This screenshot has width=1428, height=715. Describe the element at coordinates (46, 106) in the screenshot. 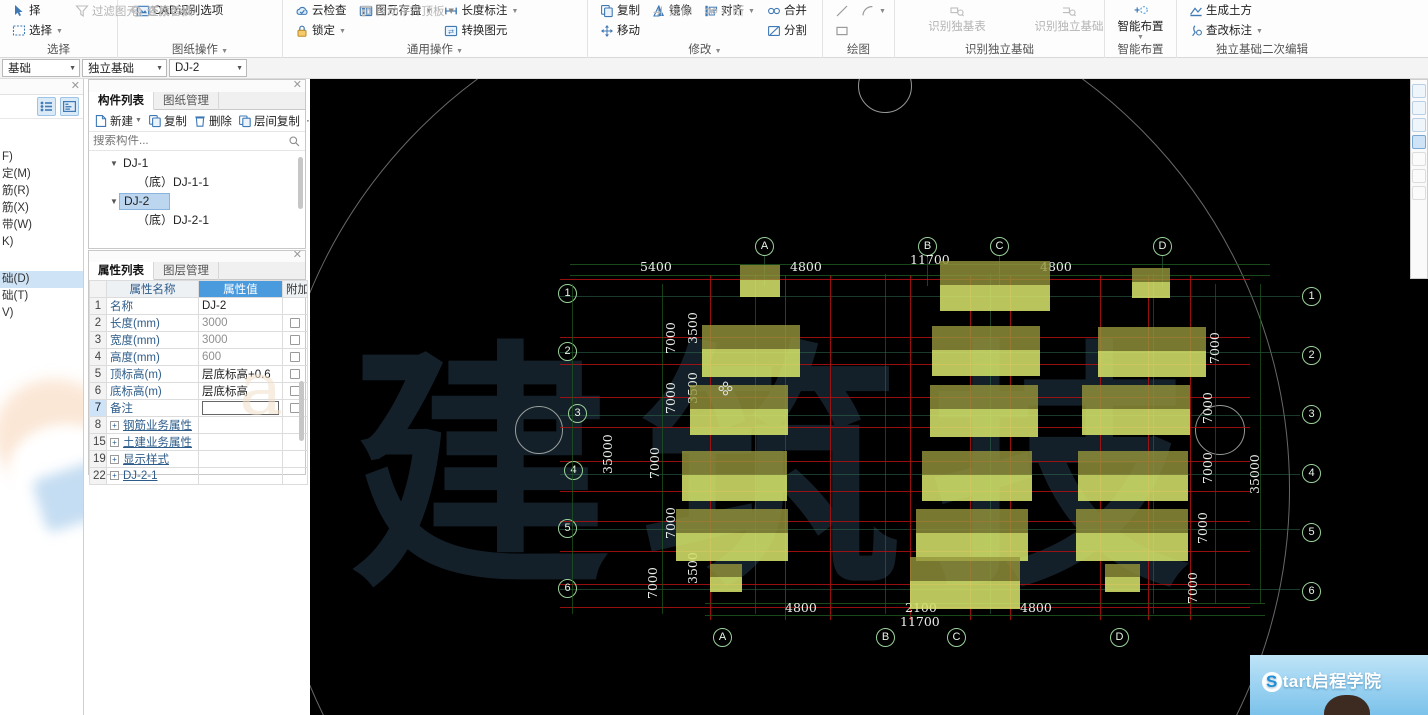

I see `list-view-icon` at that location.